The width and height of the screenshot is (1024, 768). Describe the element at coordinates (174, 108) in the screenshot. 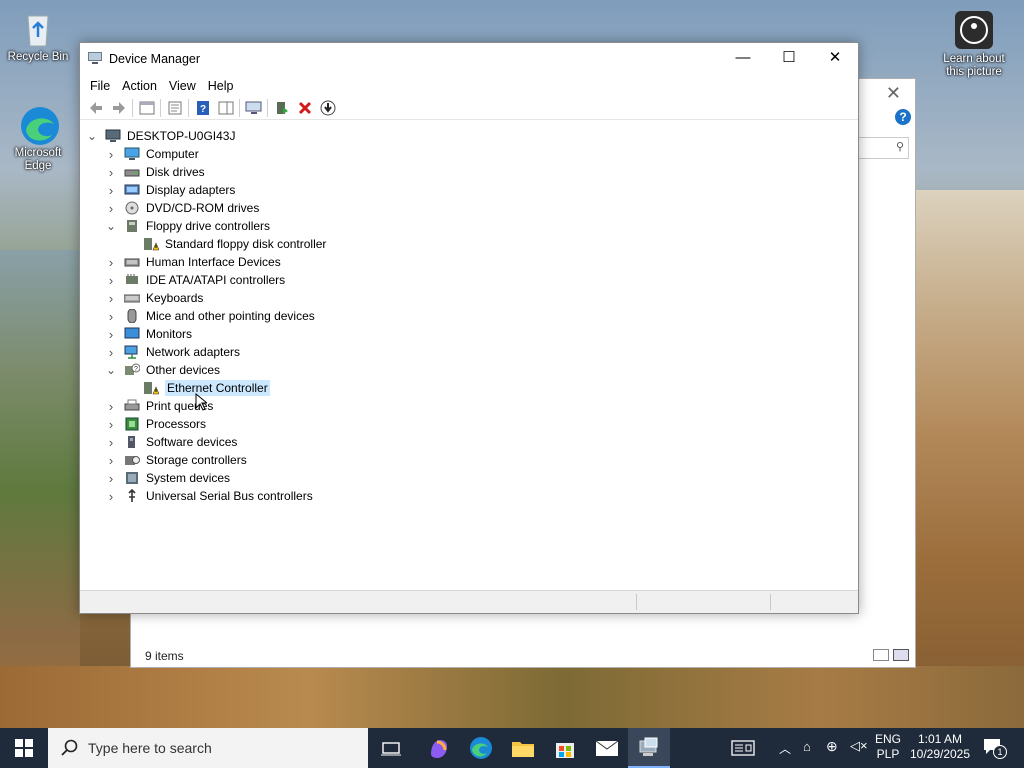

I see `properties-button` at that location.